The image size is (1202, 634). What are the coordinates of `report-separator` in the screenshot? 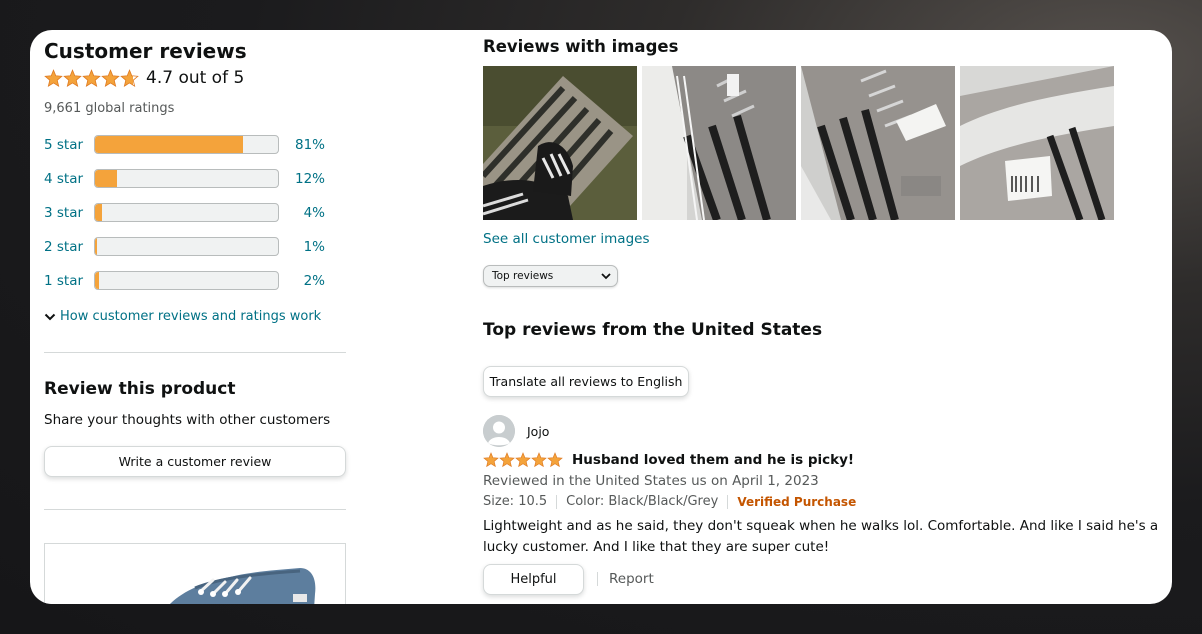 It's located at (597, 579).